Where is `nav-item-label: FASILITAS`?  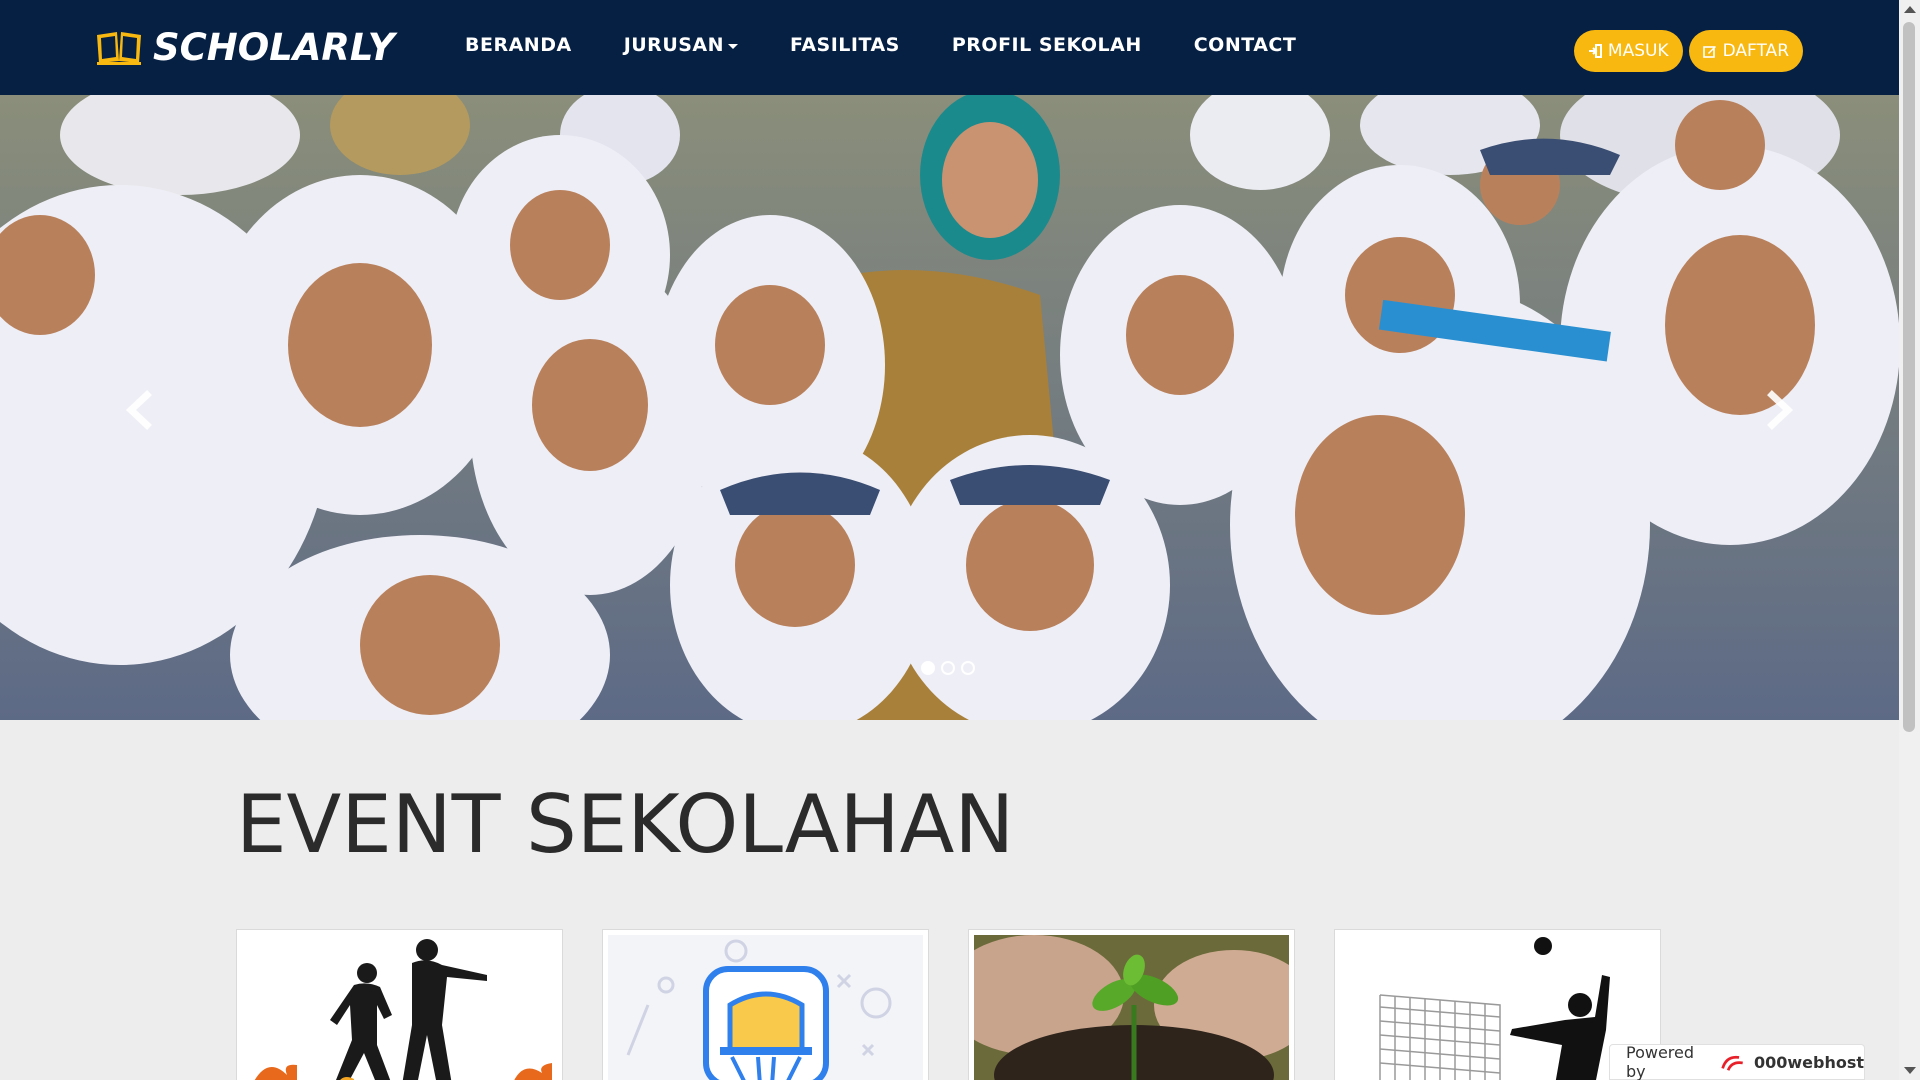
nav-item-label: FASILITAS is located at coordinates (845, 45).